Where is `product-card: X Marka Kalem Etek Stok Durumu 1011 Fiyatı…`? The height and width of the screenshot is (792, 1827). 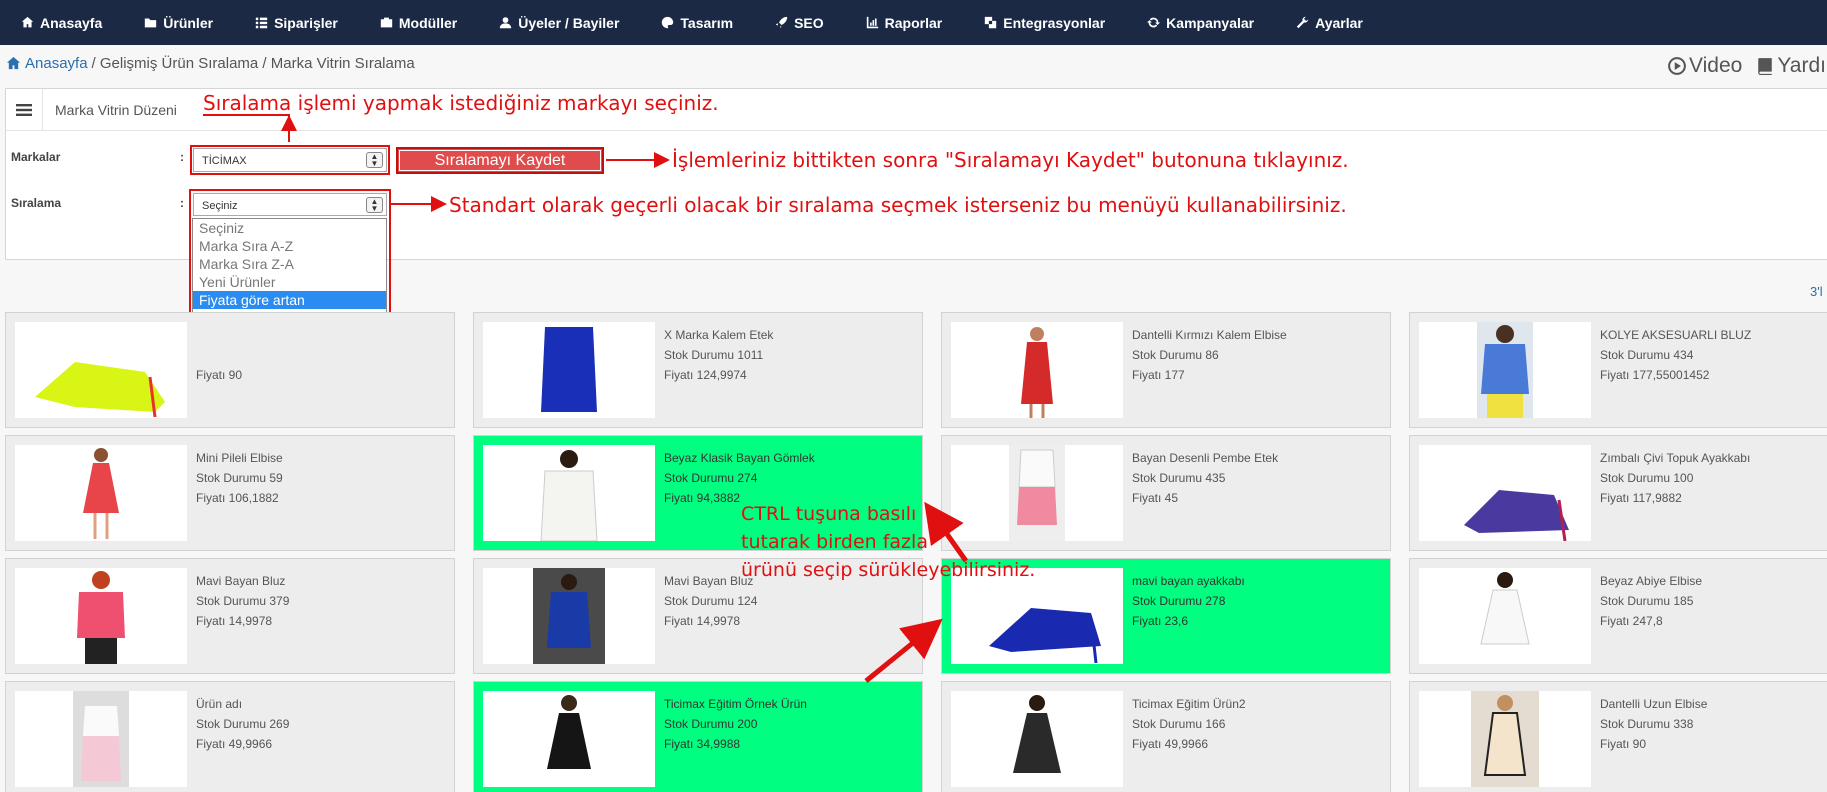 product-card: X Marka Kalem Etek Stok Durumu 1011 Fiyatı… is located at coordinates (698, 370).